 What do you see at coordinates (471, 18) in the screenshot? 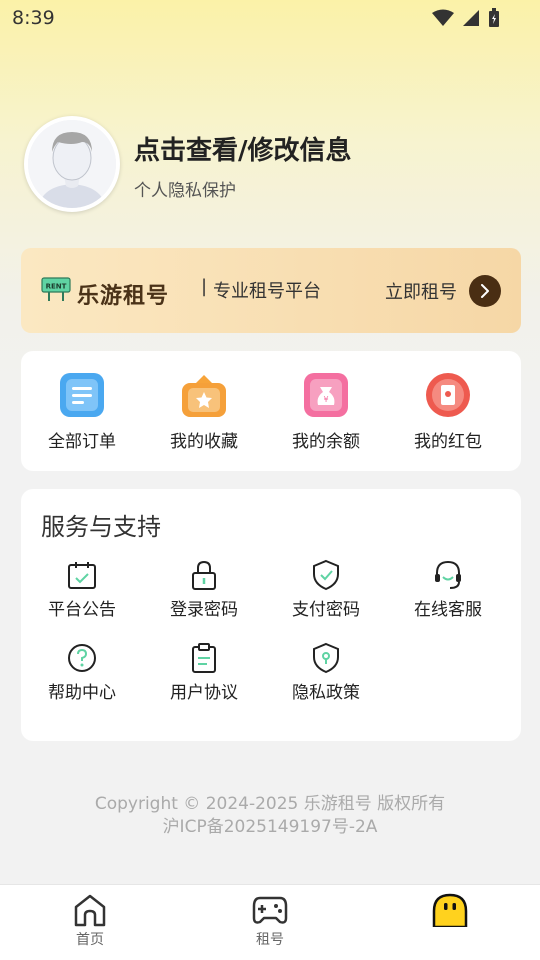
I see `signal-icon` at bounding box center [471, 18].